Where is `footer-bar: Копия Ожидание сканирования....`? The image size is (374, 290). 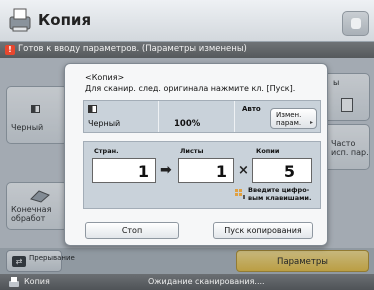
footer-bar: Копия Ожидание сканирования.... is located at coordinates (187, 282).